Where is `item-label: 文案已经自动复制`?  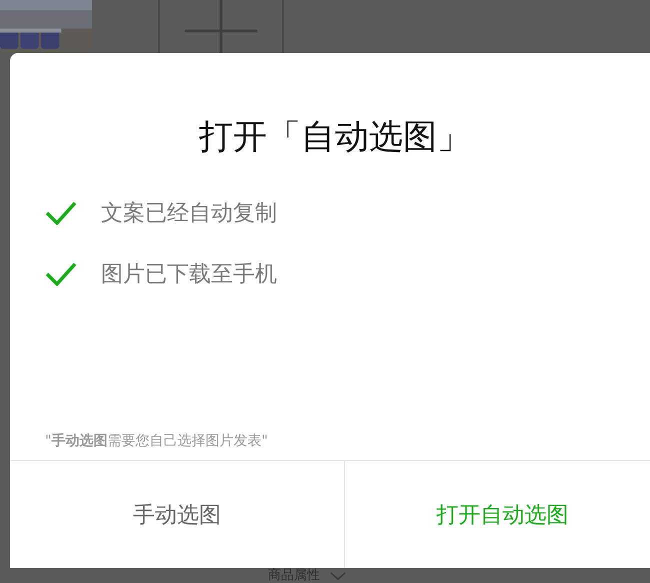 item-label: 文案已经自动复制 is located at coordinates (189, 214).